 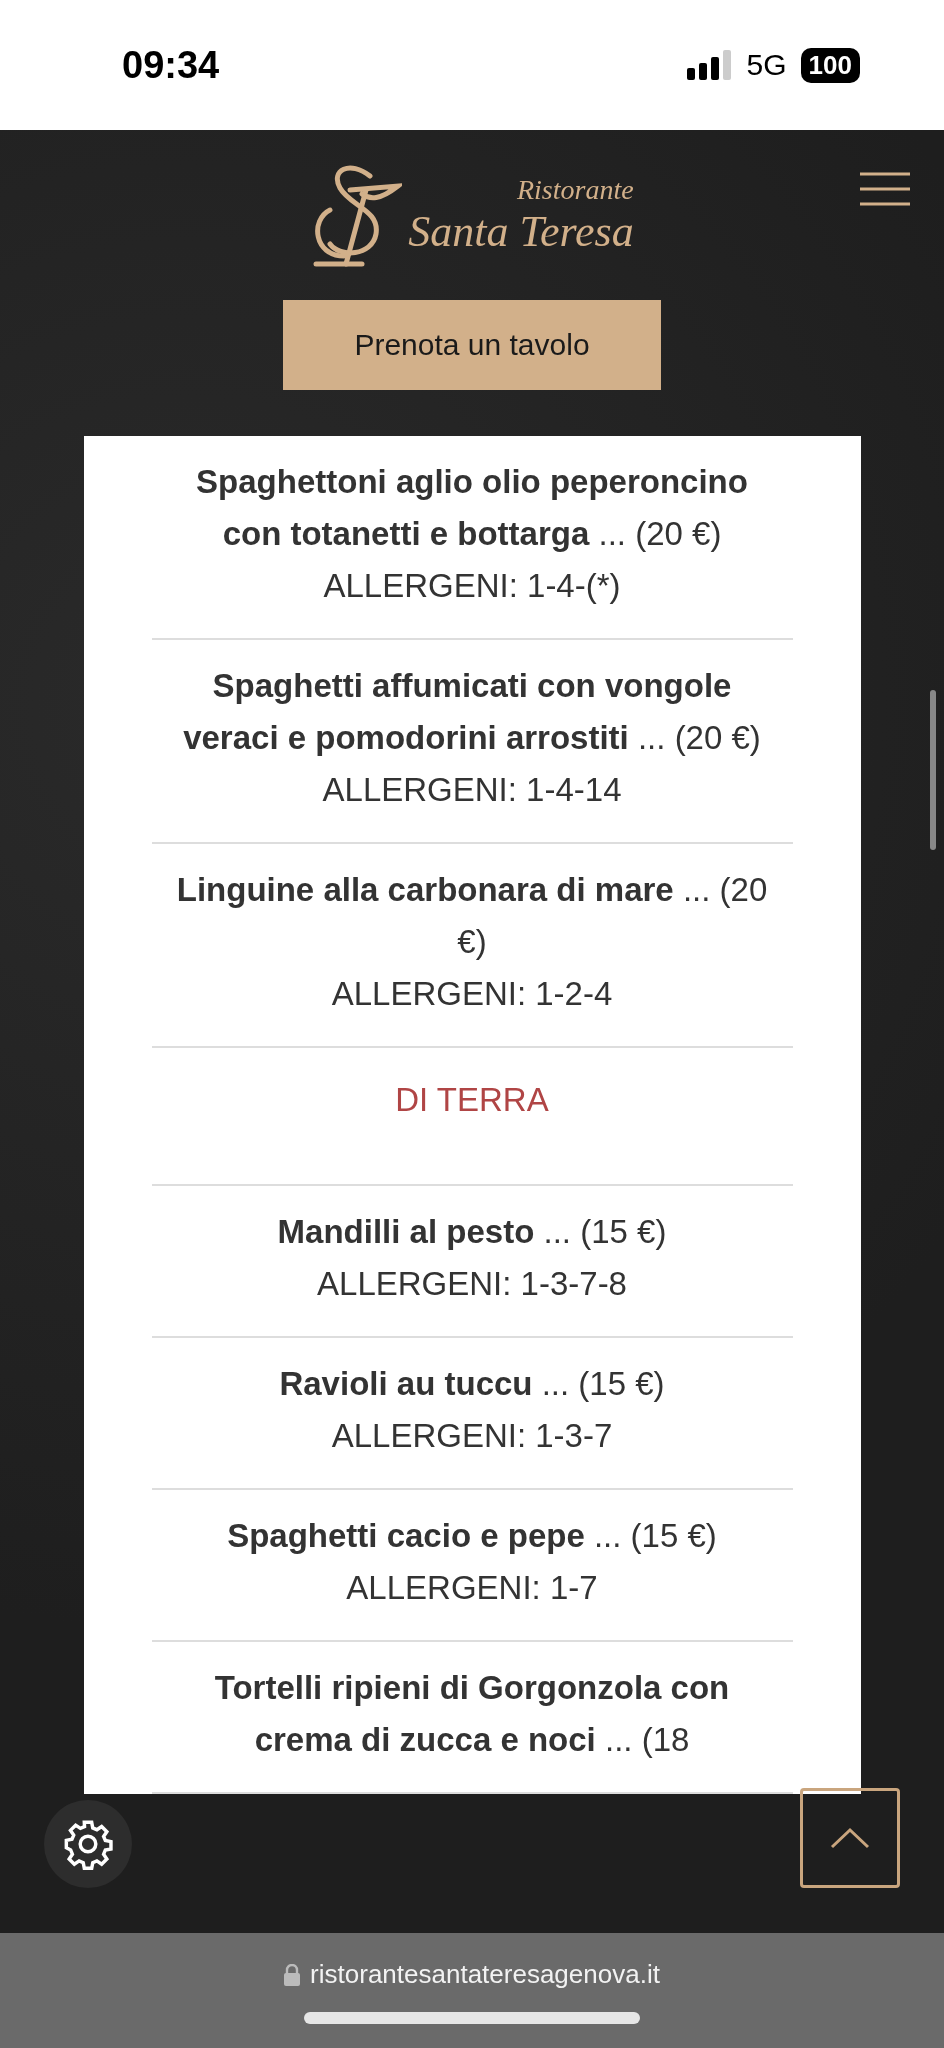 I want to click on book-table-button: Prenota un tavolo, so click(x=472, y=345).